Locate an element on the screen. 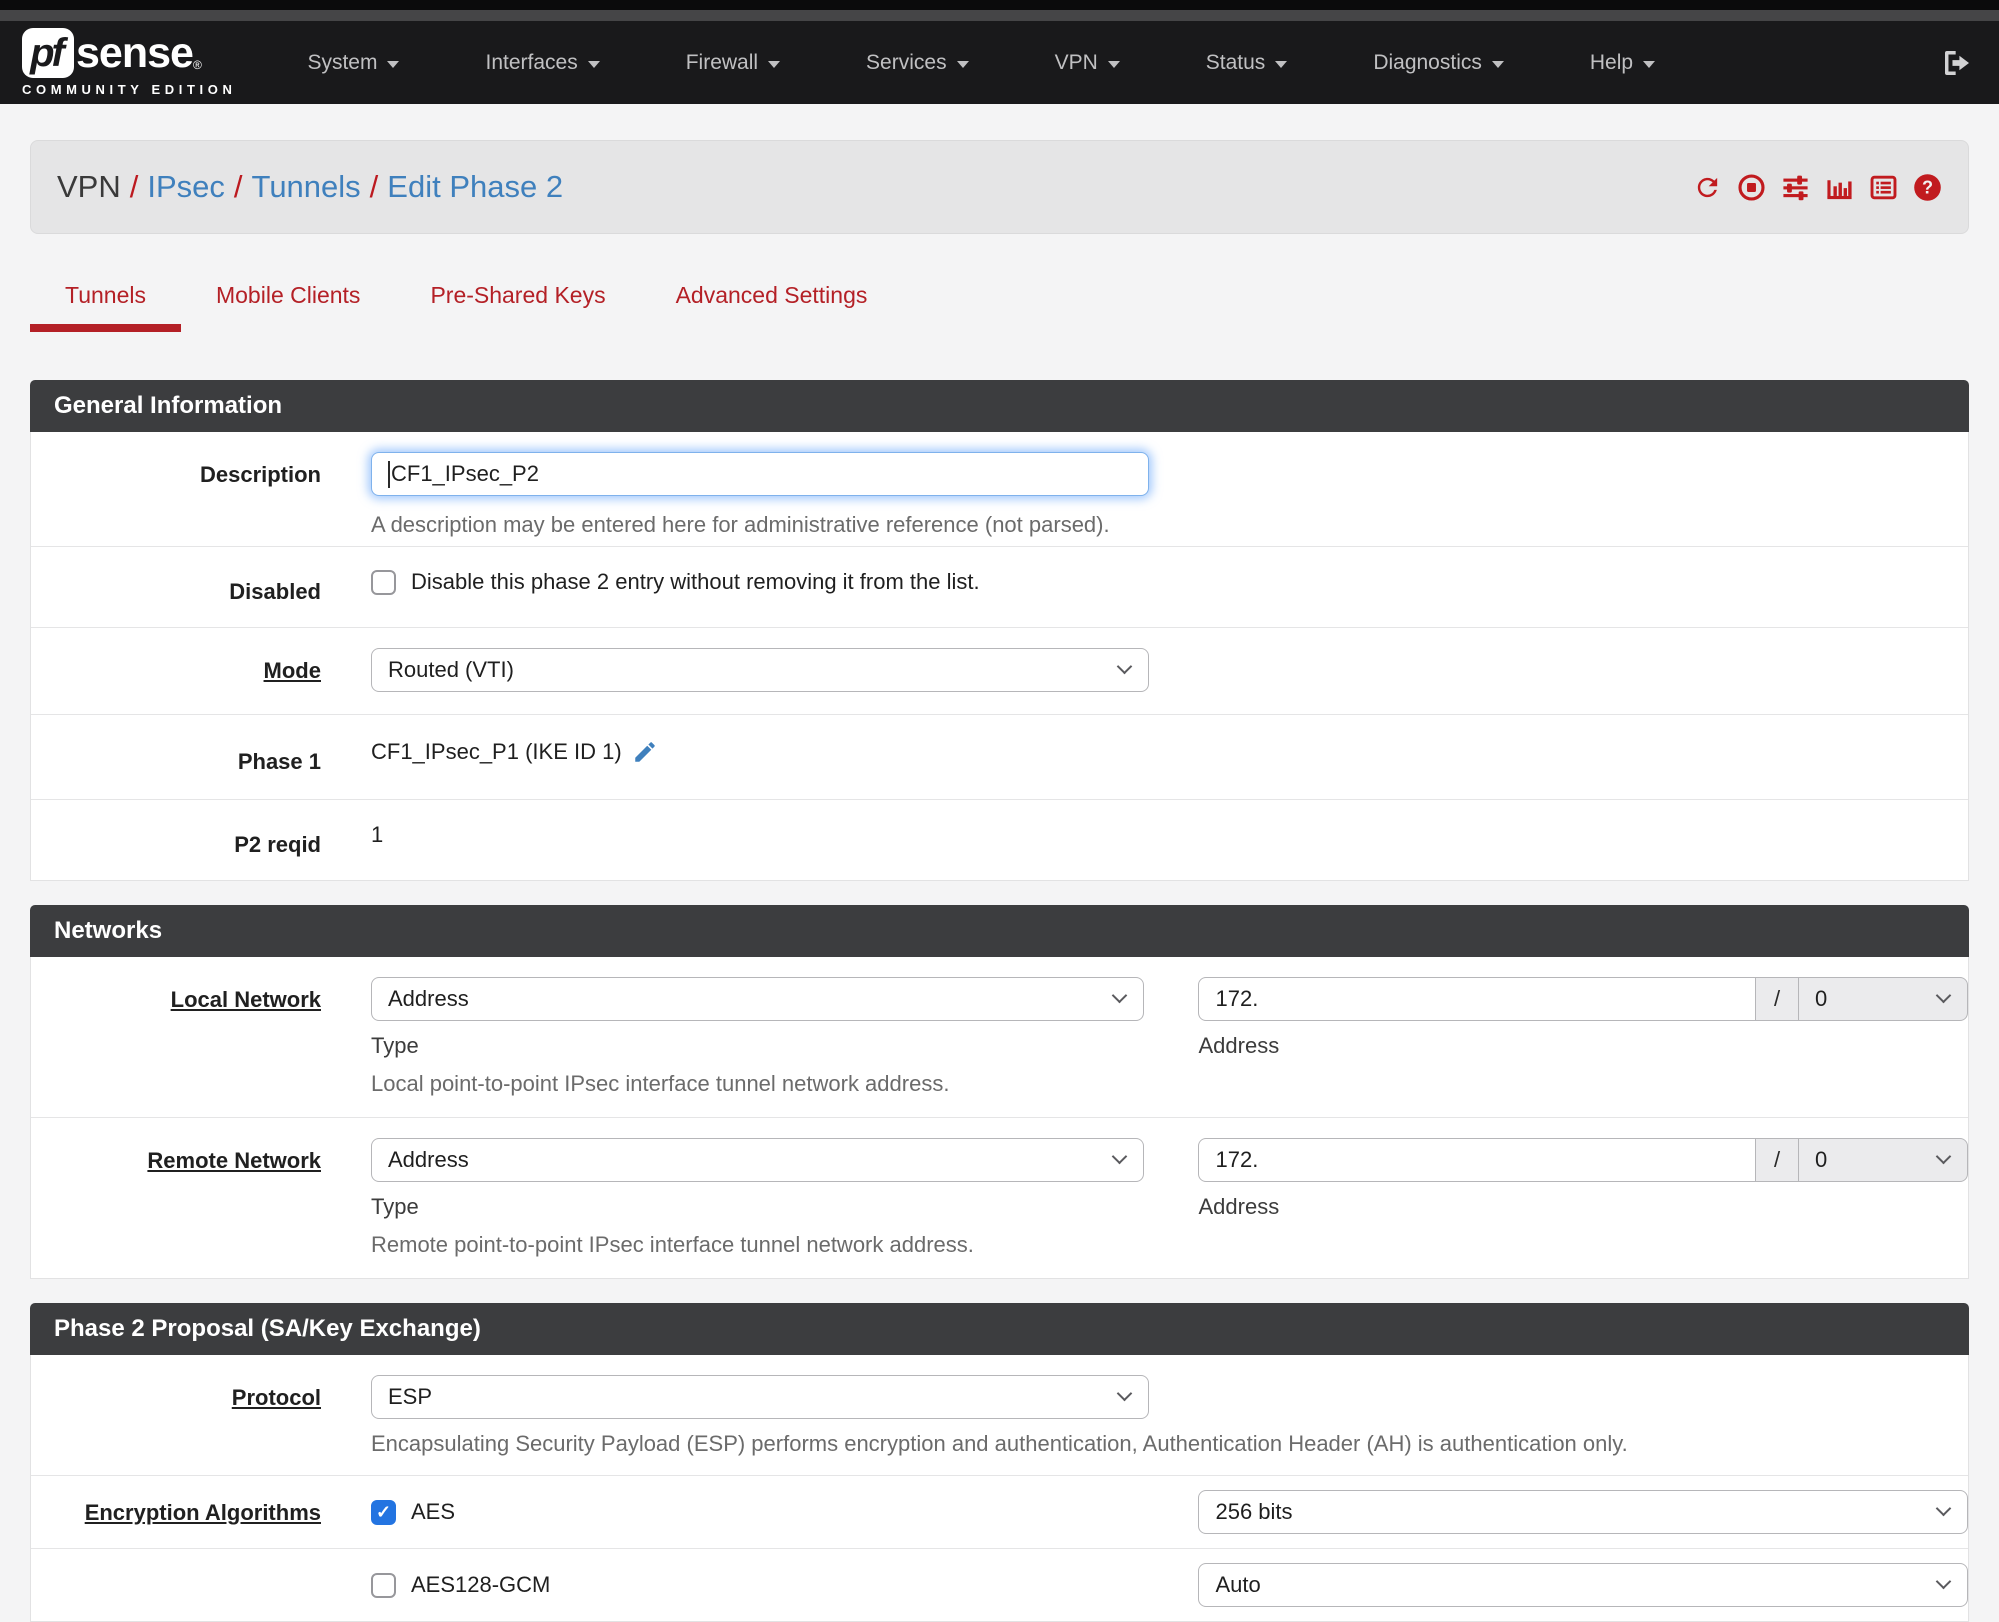  tab-advanced-settings: Advanced Settings is located at coordinates (772, 307).